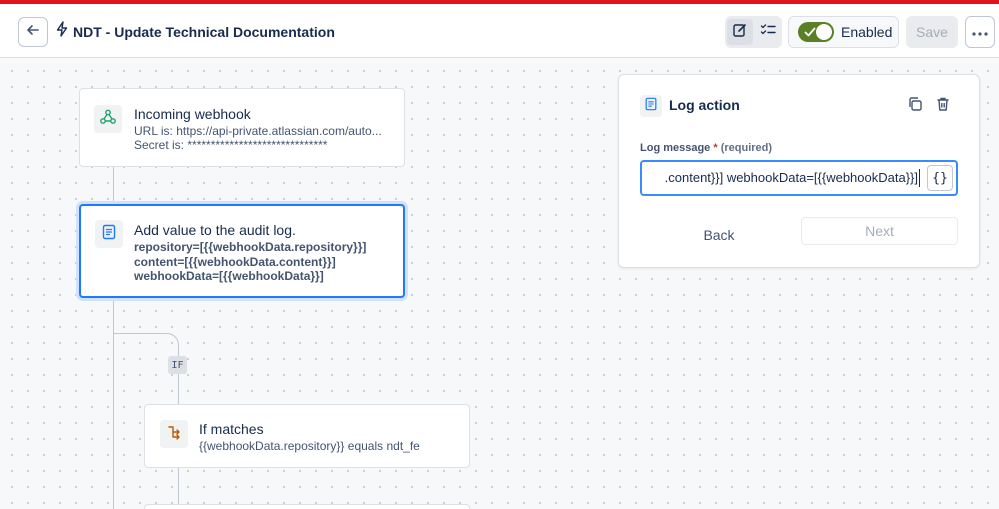 The height and width of the screenshot is (509, 999). I want to click on required-mark: *, so click(715, 148).